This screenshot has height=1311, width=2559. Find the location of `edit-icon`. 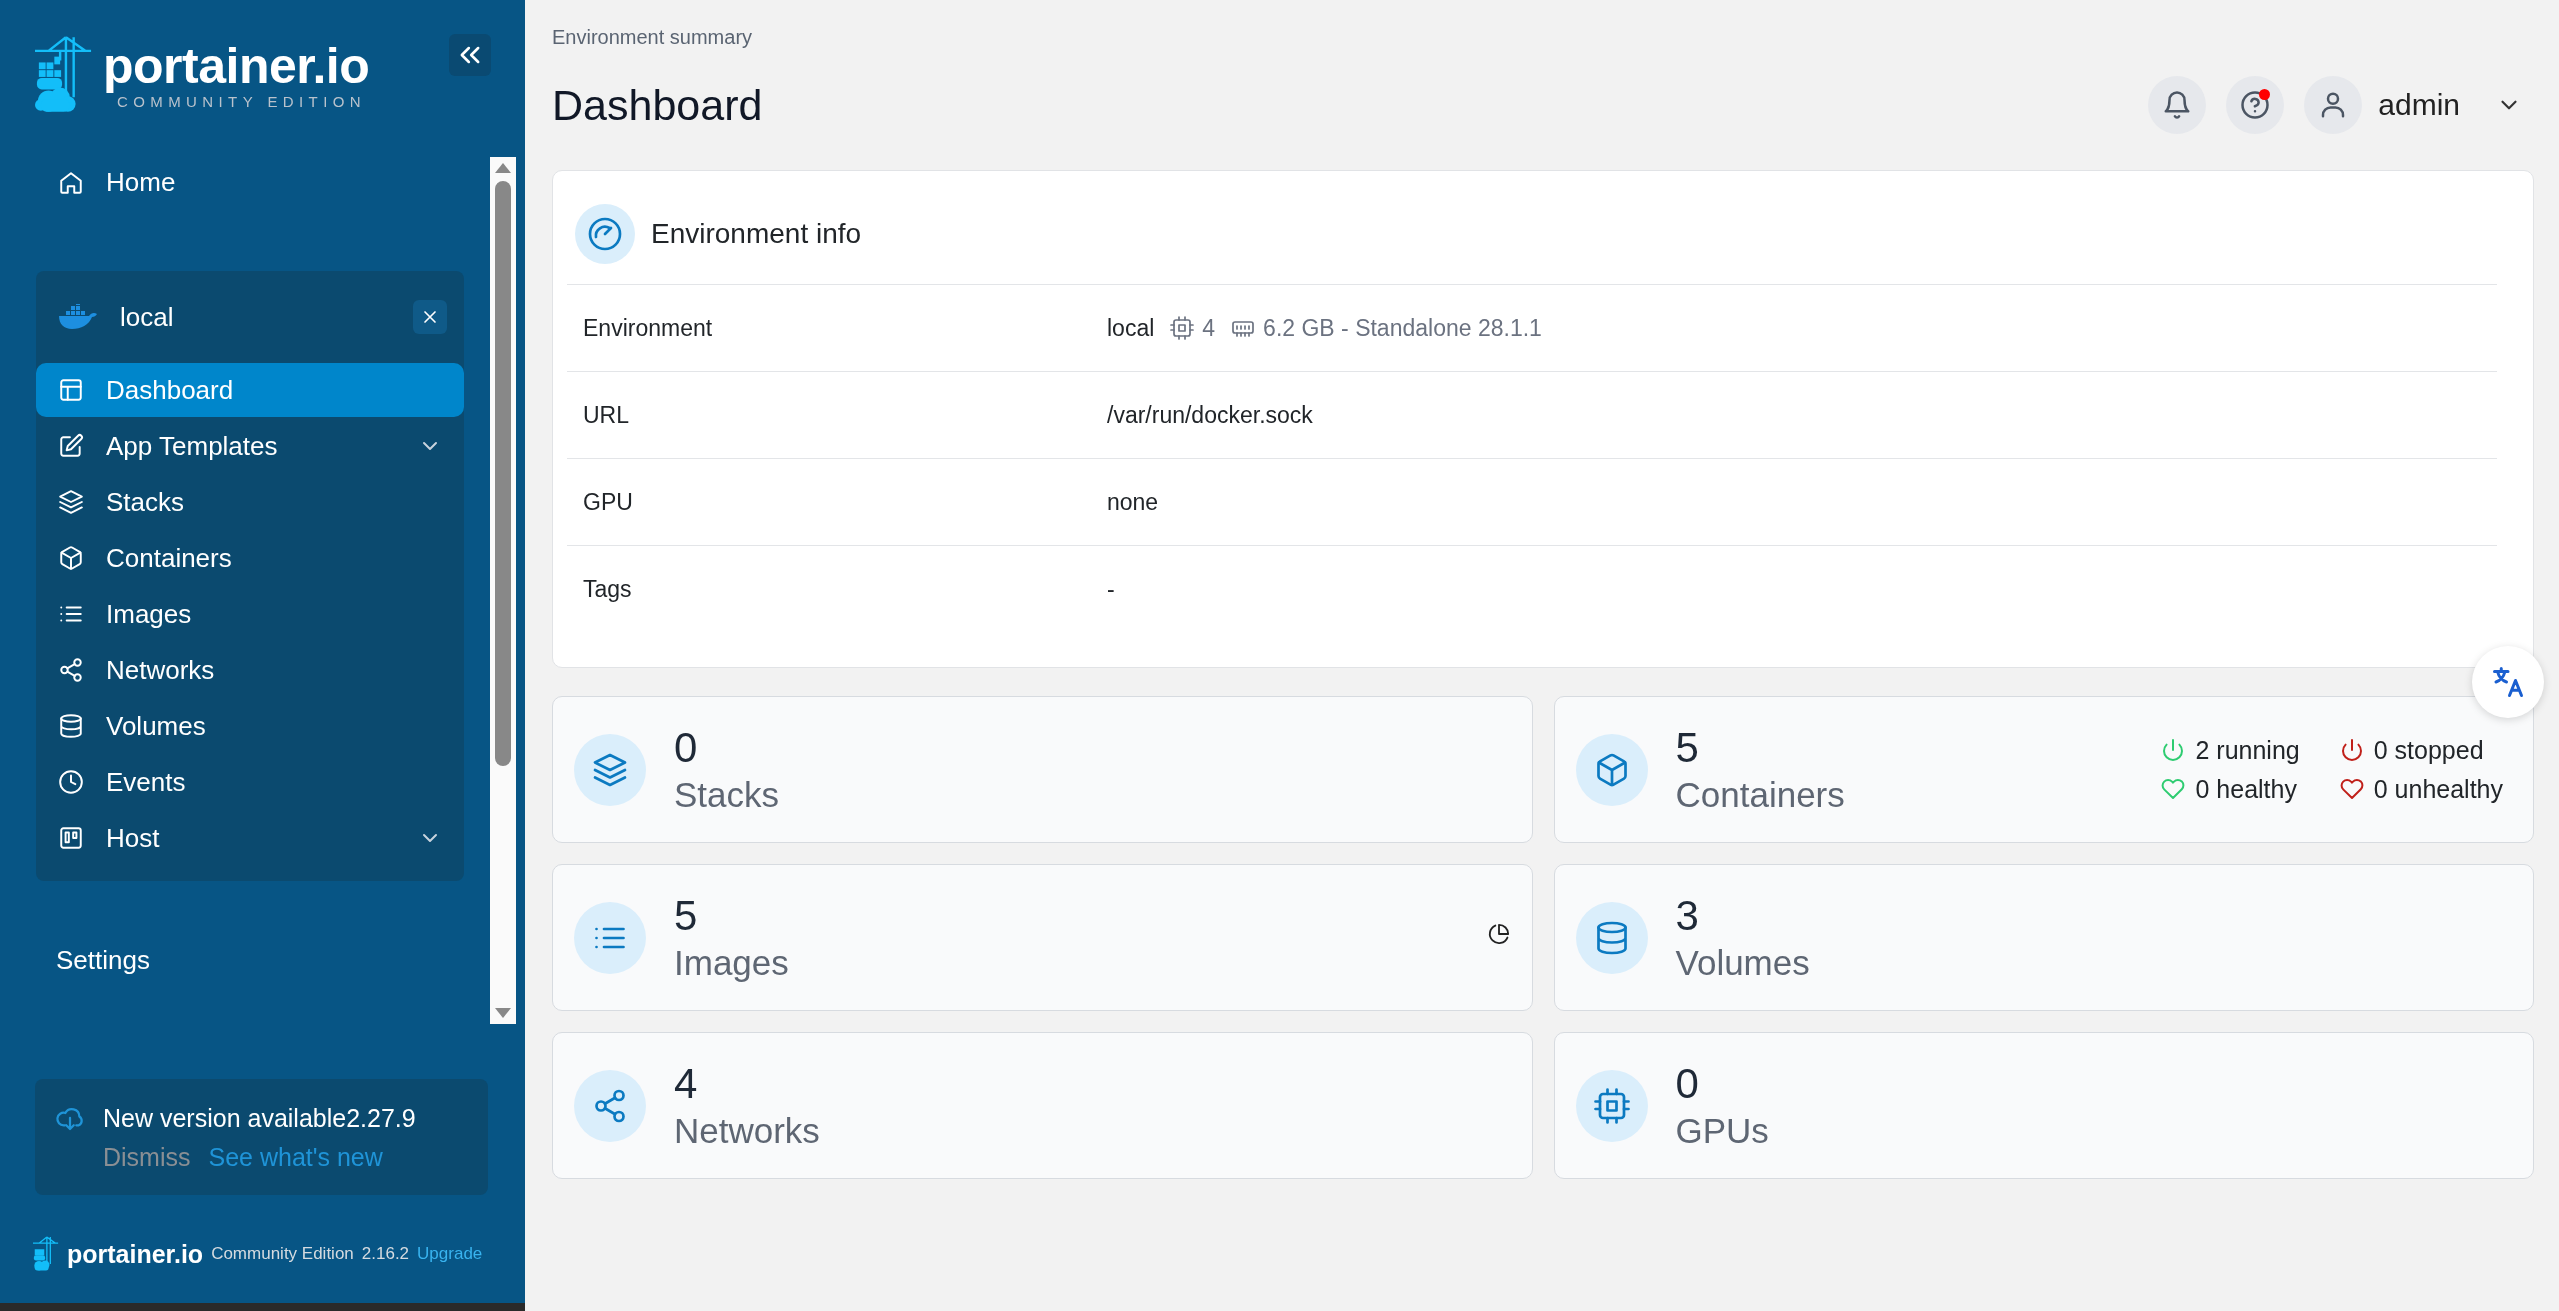

edit-icon is located at coordinates (71, 446).